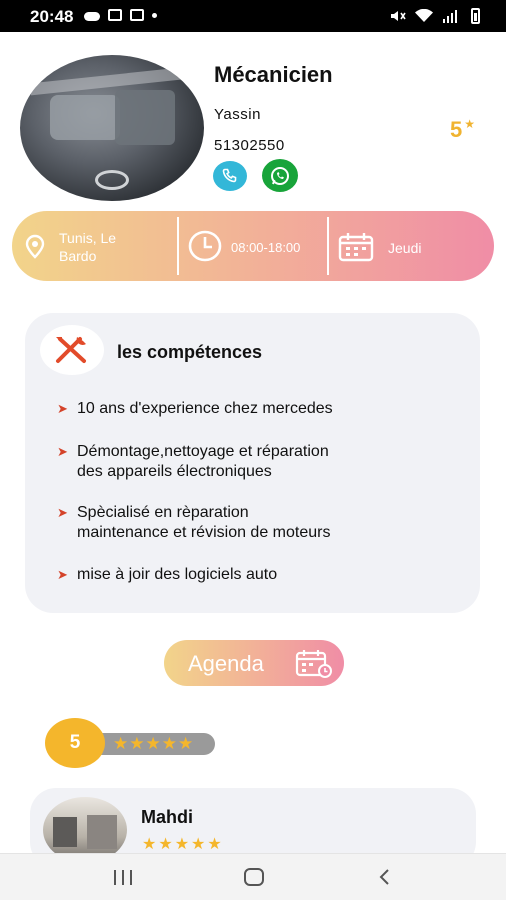 This screenshot has width=506, height=900. Describe the element at coordinates (205, 246) in the screenshot. I see `clock-icon` at that location.